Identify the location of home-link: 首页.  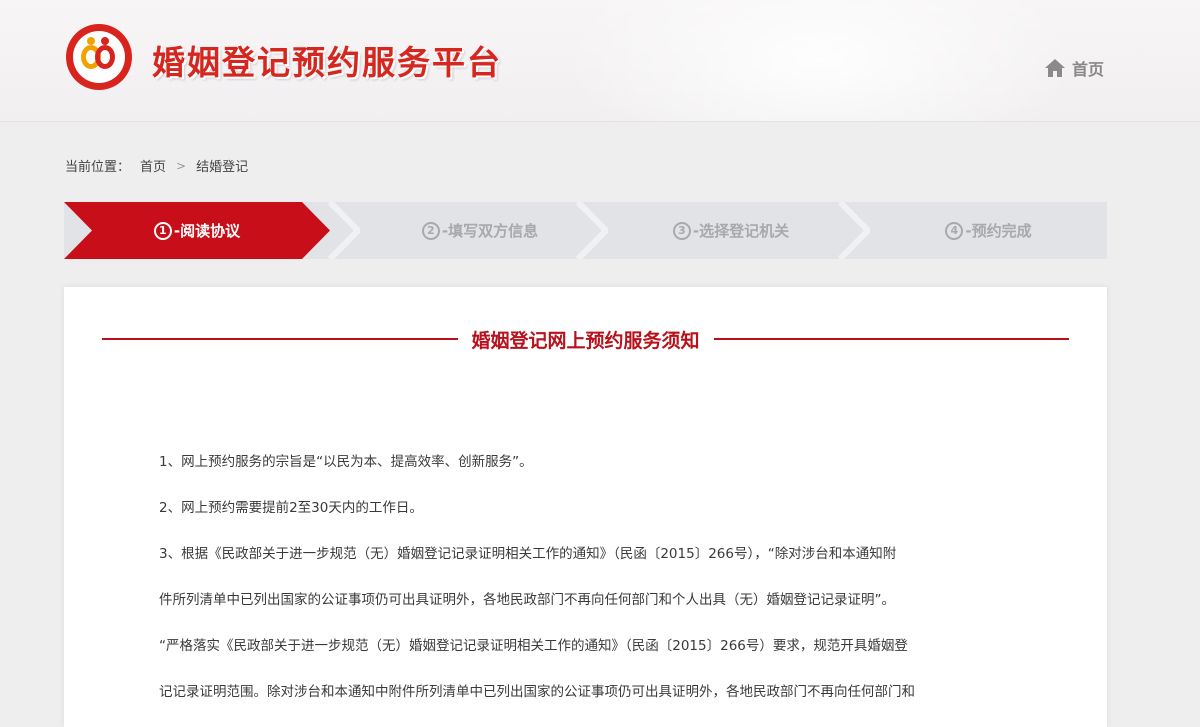
(1074, 68).